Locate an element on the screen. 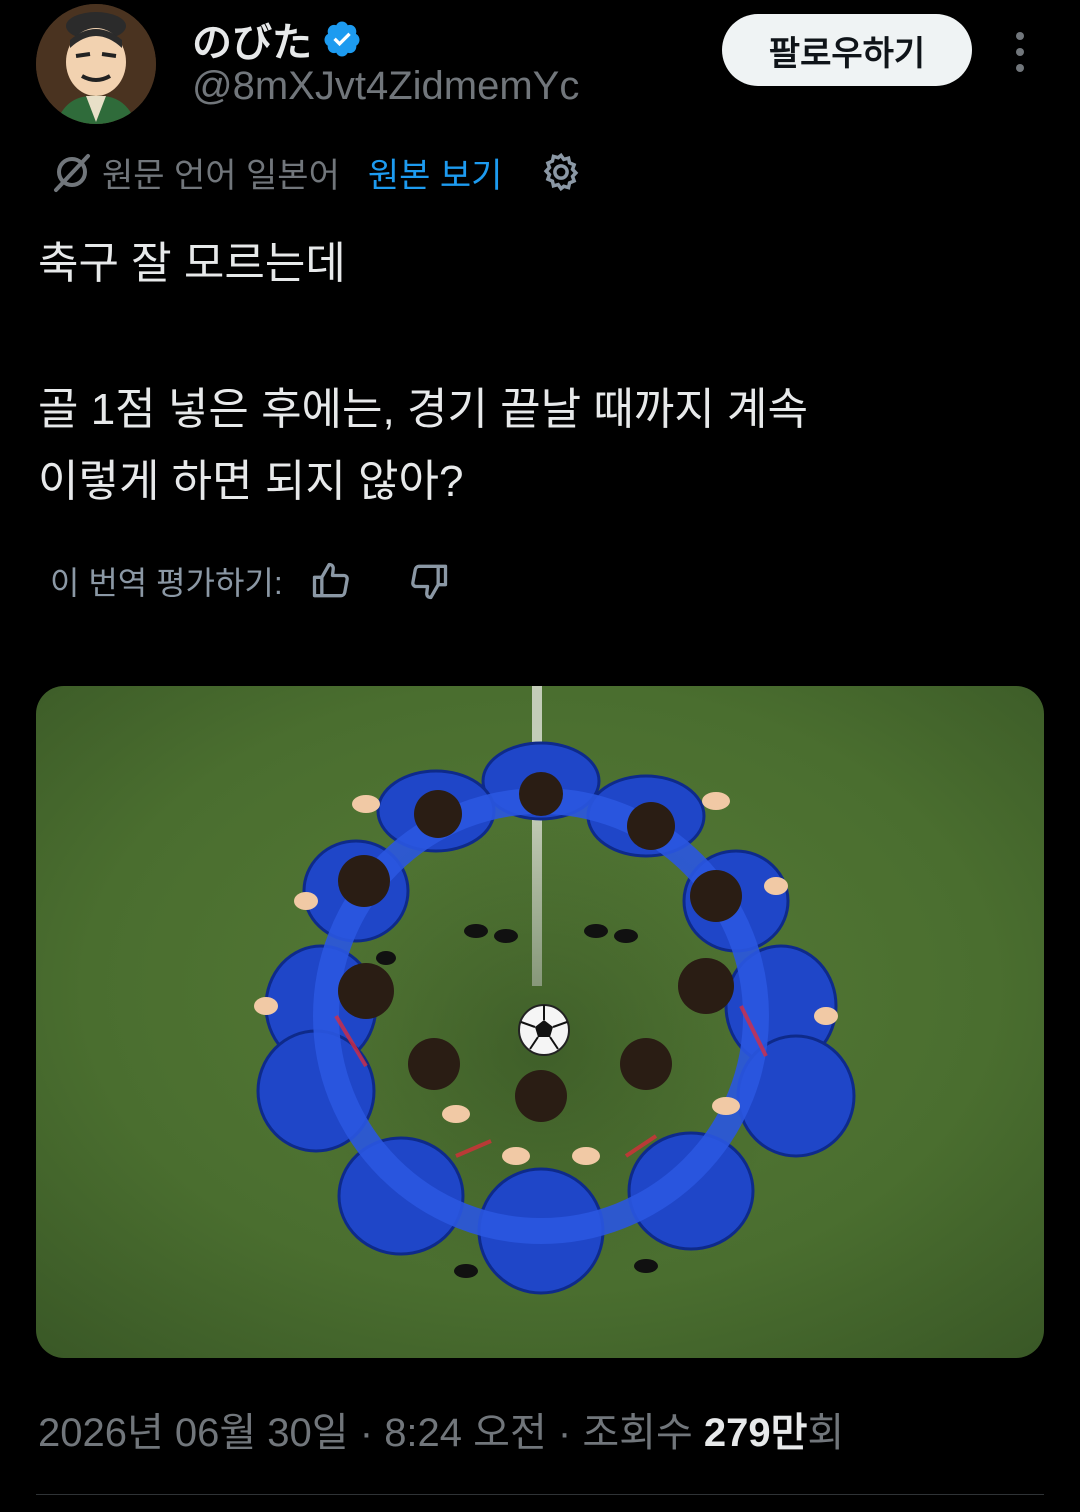  tweet-metadata: 2026년 06월 30일 · 8:24 오전 · 조회수 279만회 is located at coordinates (441, 1429).